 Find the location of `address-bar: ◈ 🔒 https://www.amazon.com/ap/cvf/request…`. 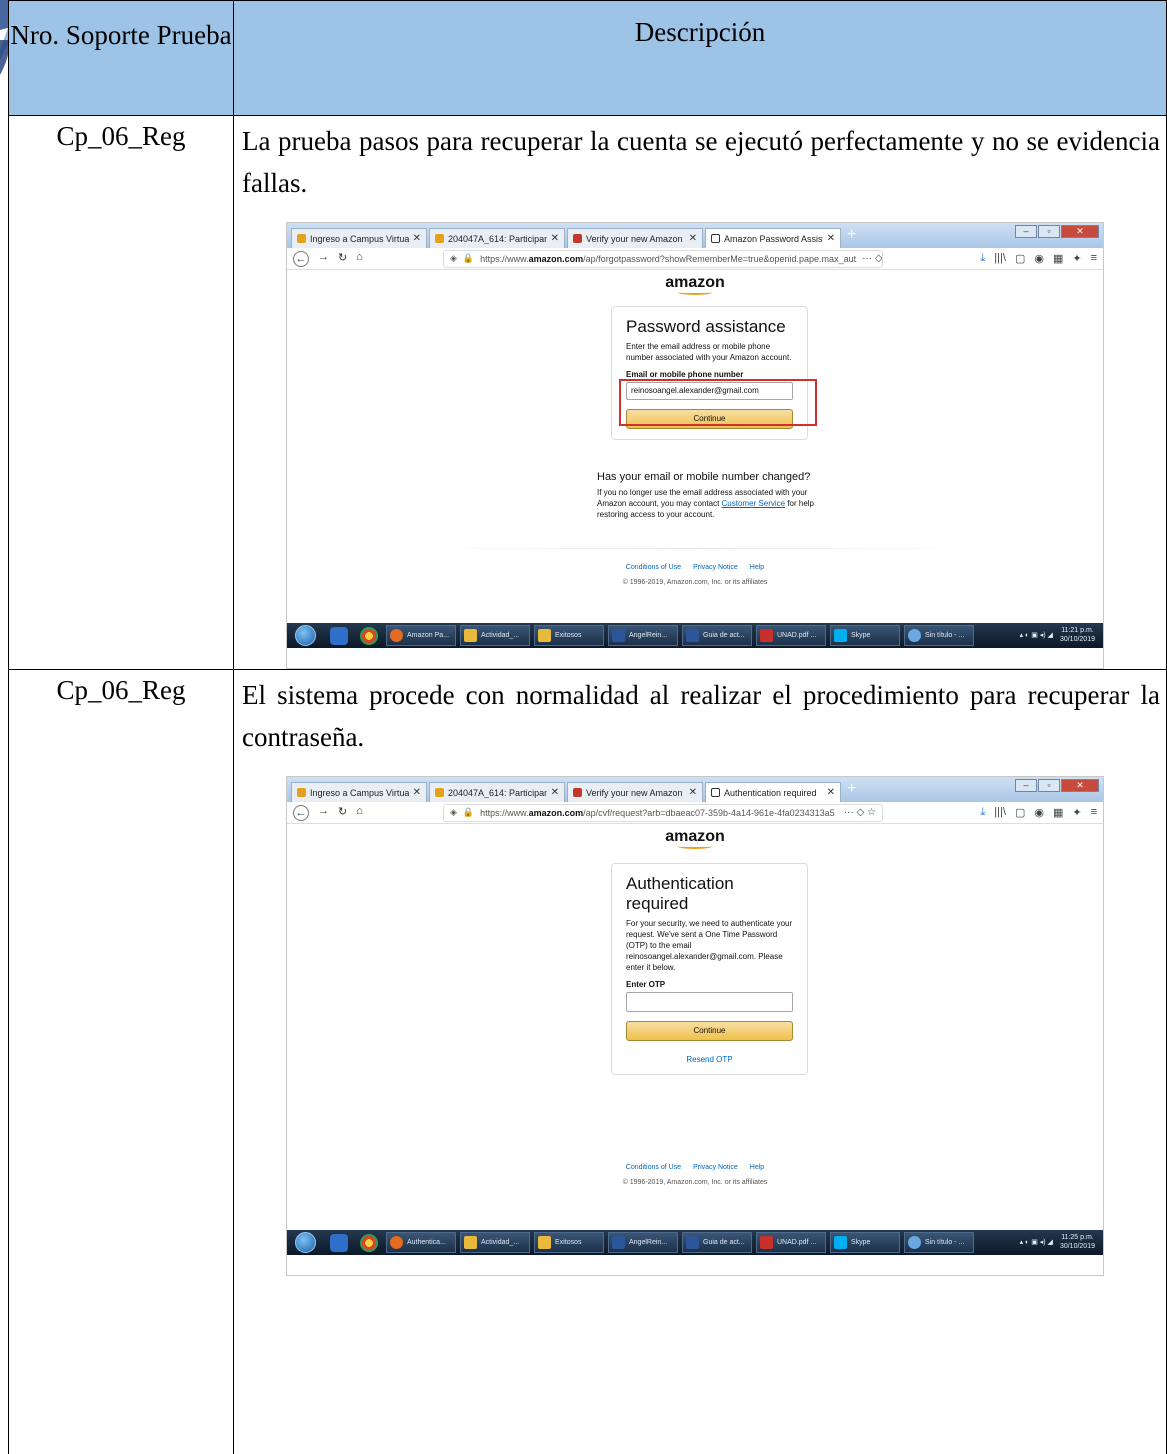

address-bar: ◈ 🔒 https://www.amazon.com/ap/cvf/request… is located at coordinates (663, 812).